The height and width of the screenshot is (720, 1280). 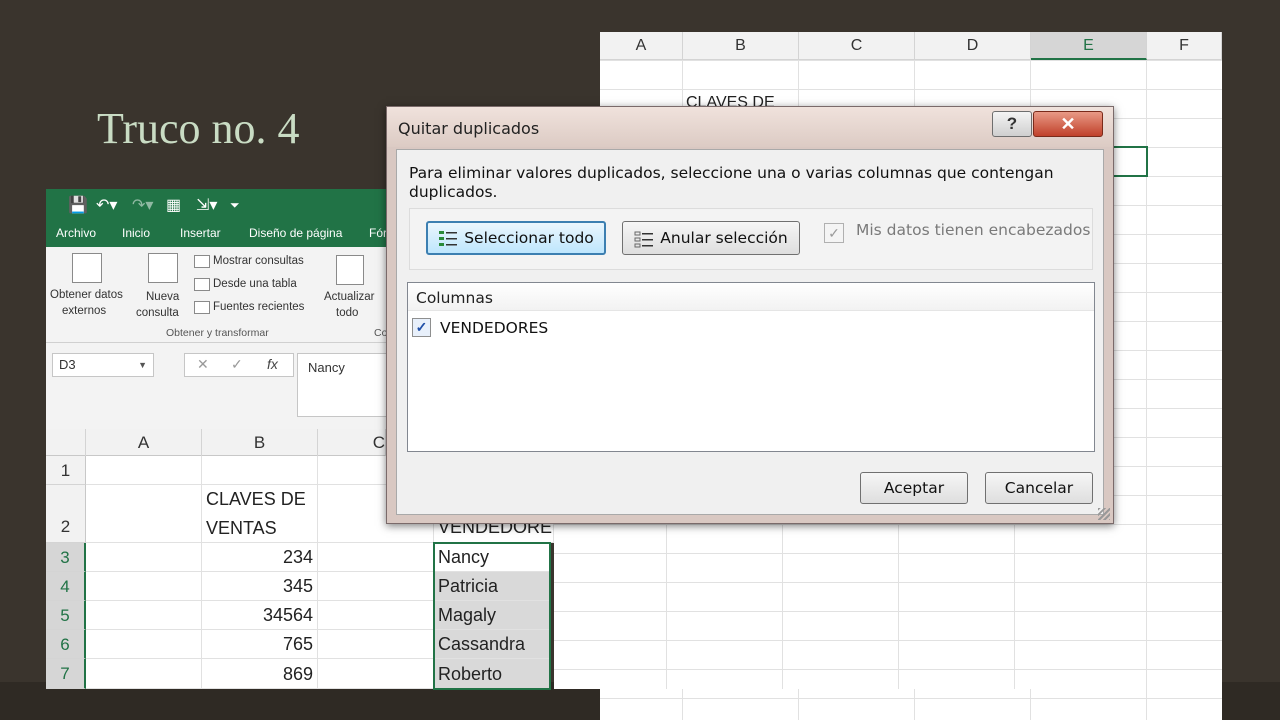 I want to click on cancel-button: Cancelar, so click(x=1039, y=488).